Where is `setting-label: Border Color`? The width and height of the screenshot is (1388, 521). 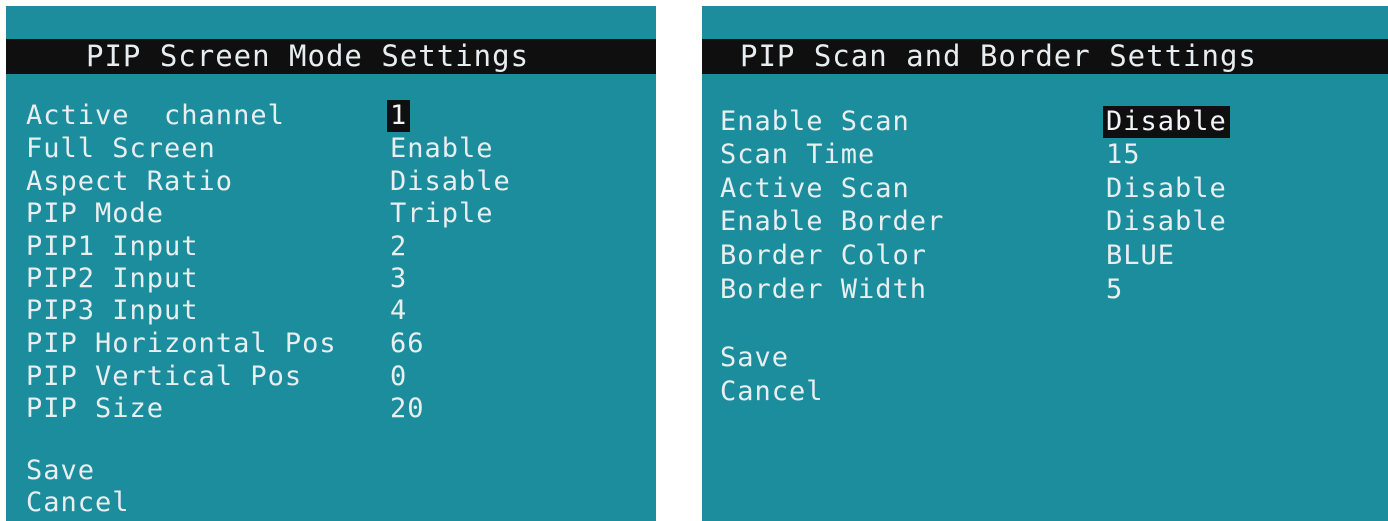 setting-label: Border Color is located at coordinates (824, 255).